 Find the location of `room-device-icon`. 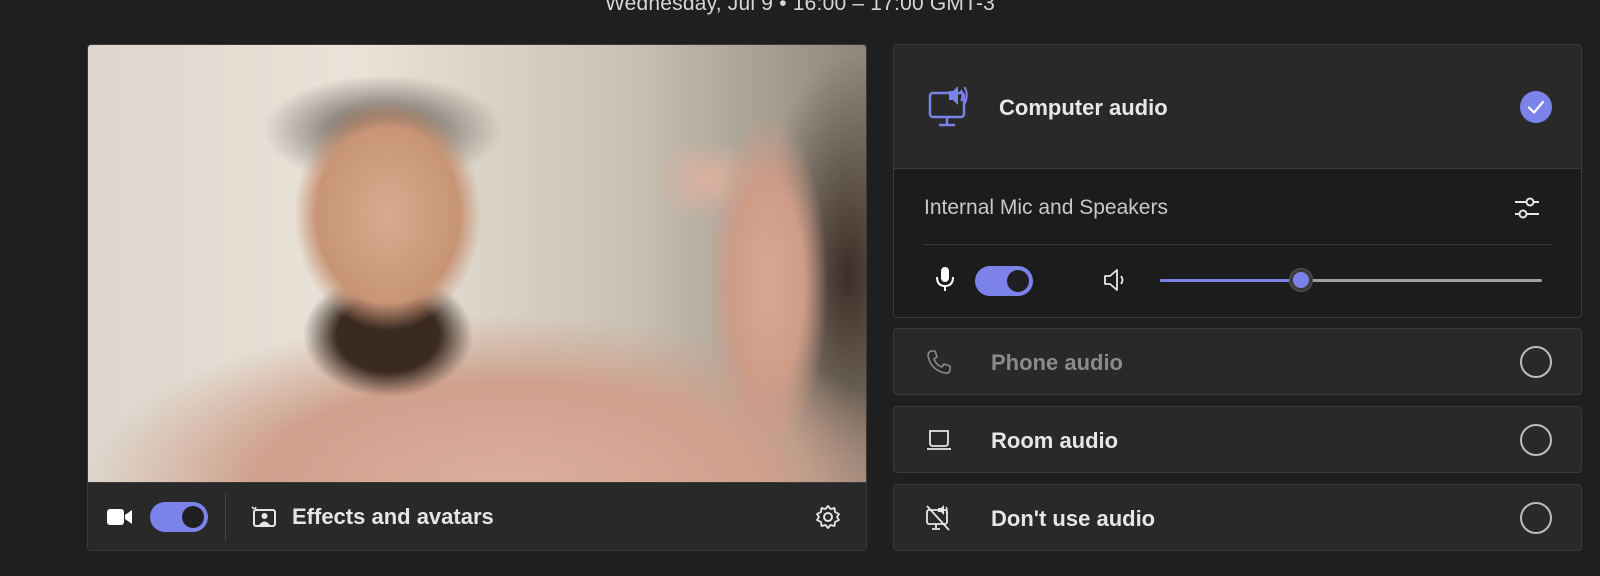

room-device-icon is located at coordinates (939, 440).